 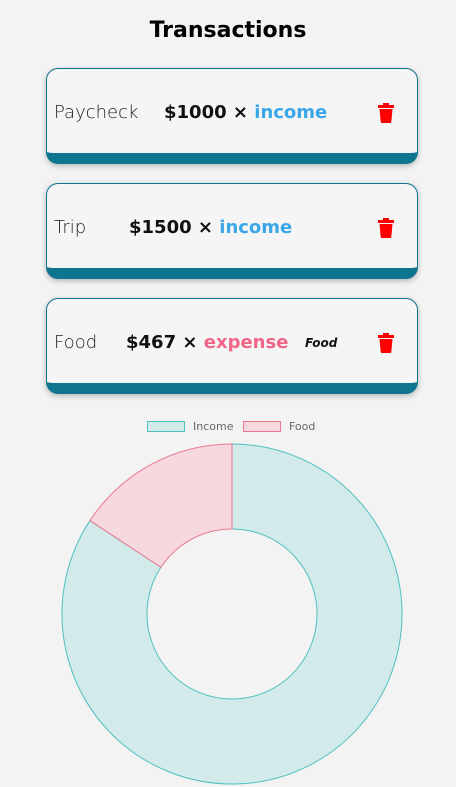 I want to click on transaction-name: Paycheck, so click(x=96, y=112).